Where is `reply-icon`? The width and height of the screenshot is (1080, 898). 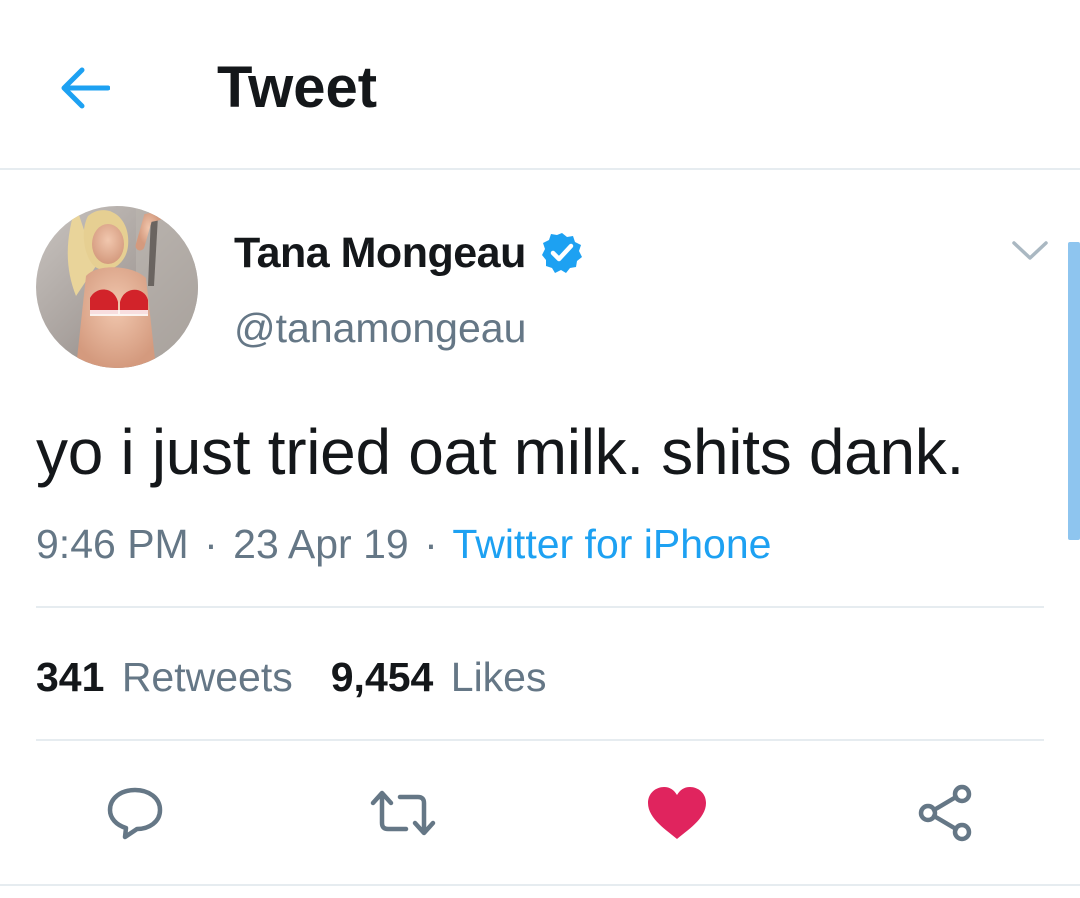
reply-icon is located at coordinates (135, 813).